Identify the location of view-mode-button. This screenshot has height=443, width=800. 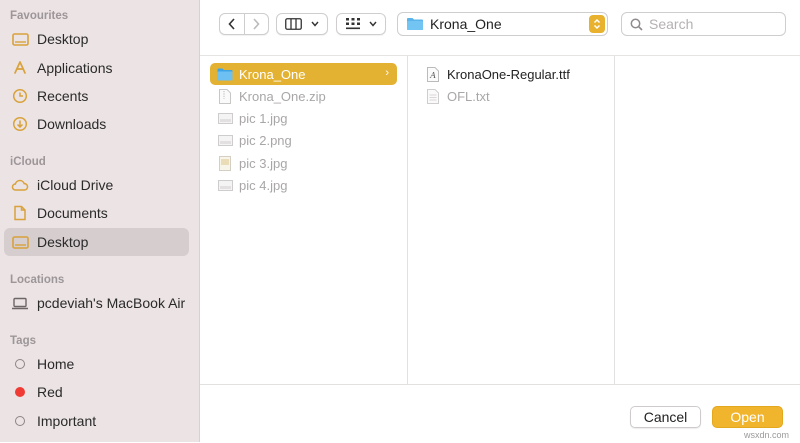
(302, 24).